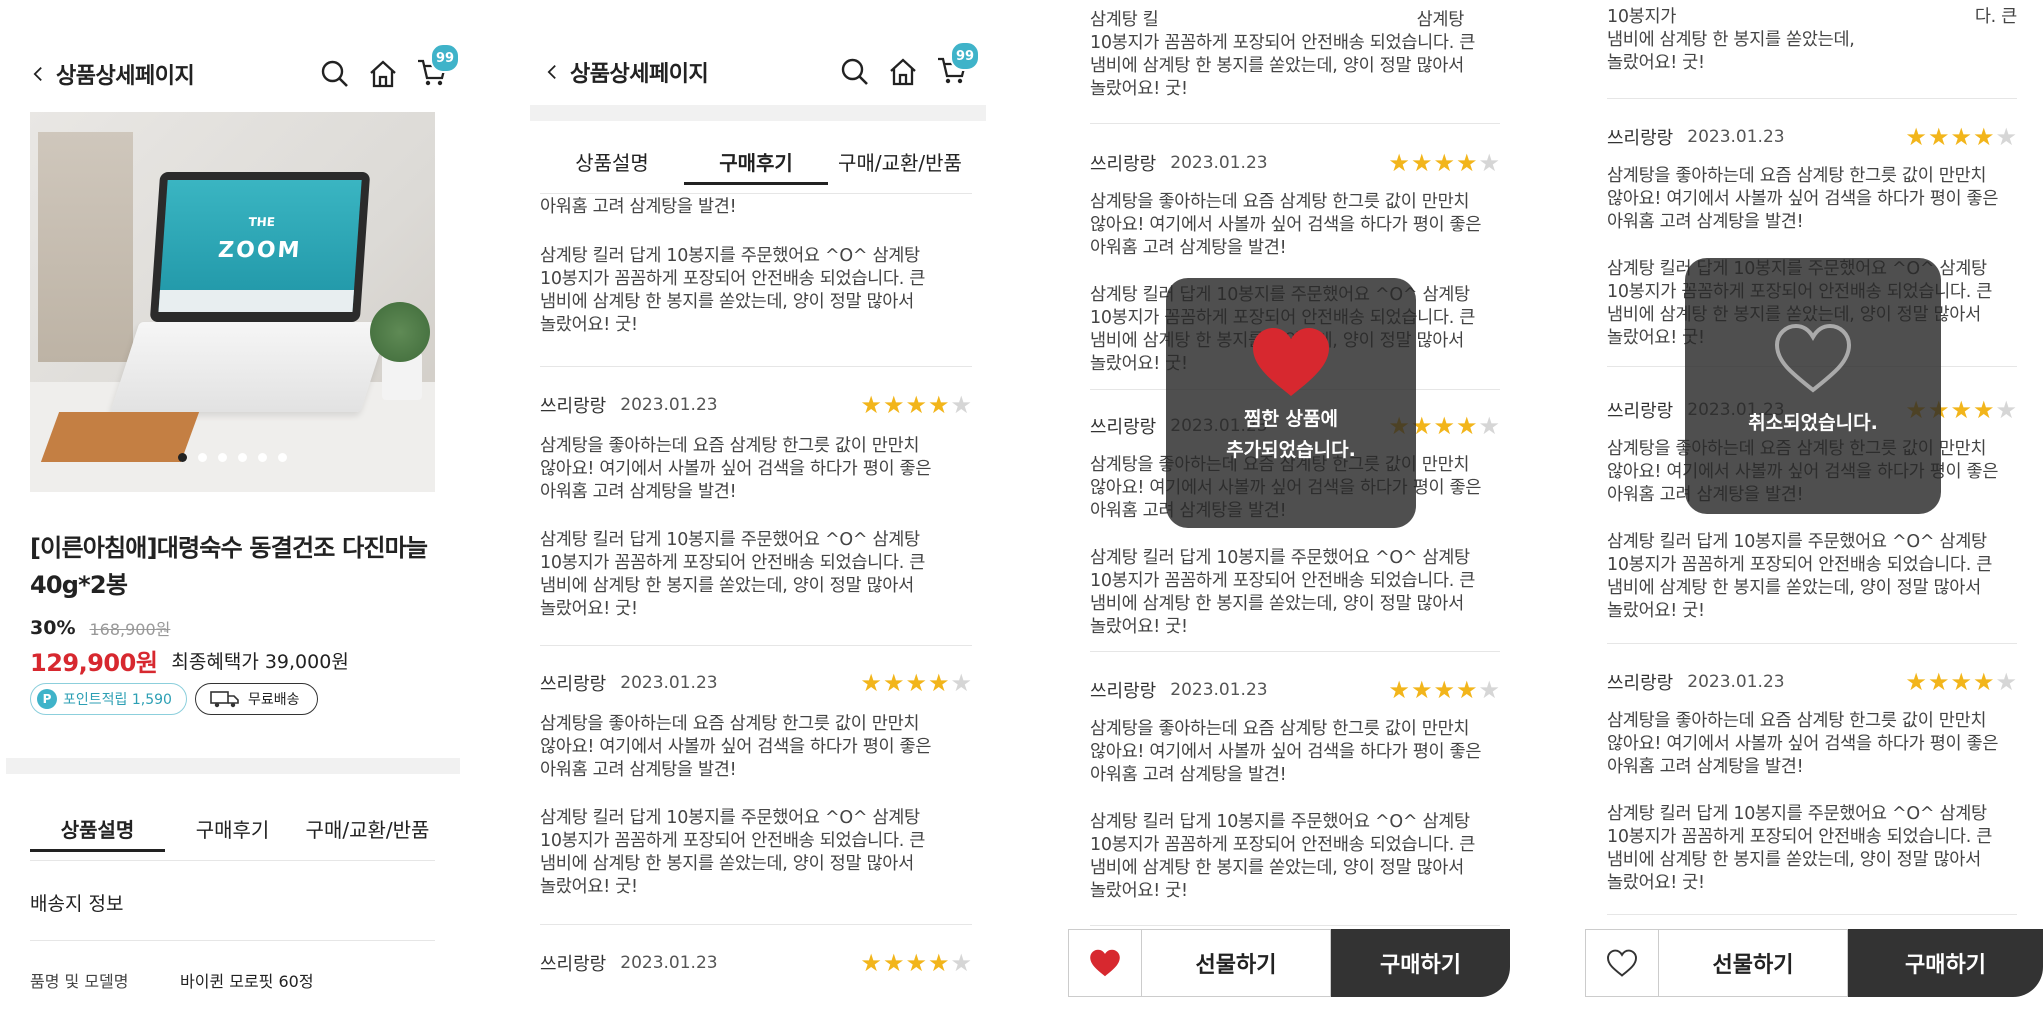  I want to click on tab-bar: 상품설명 구매후기 구매/교환/반품, so click(756, 159).